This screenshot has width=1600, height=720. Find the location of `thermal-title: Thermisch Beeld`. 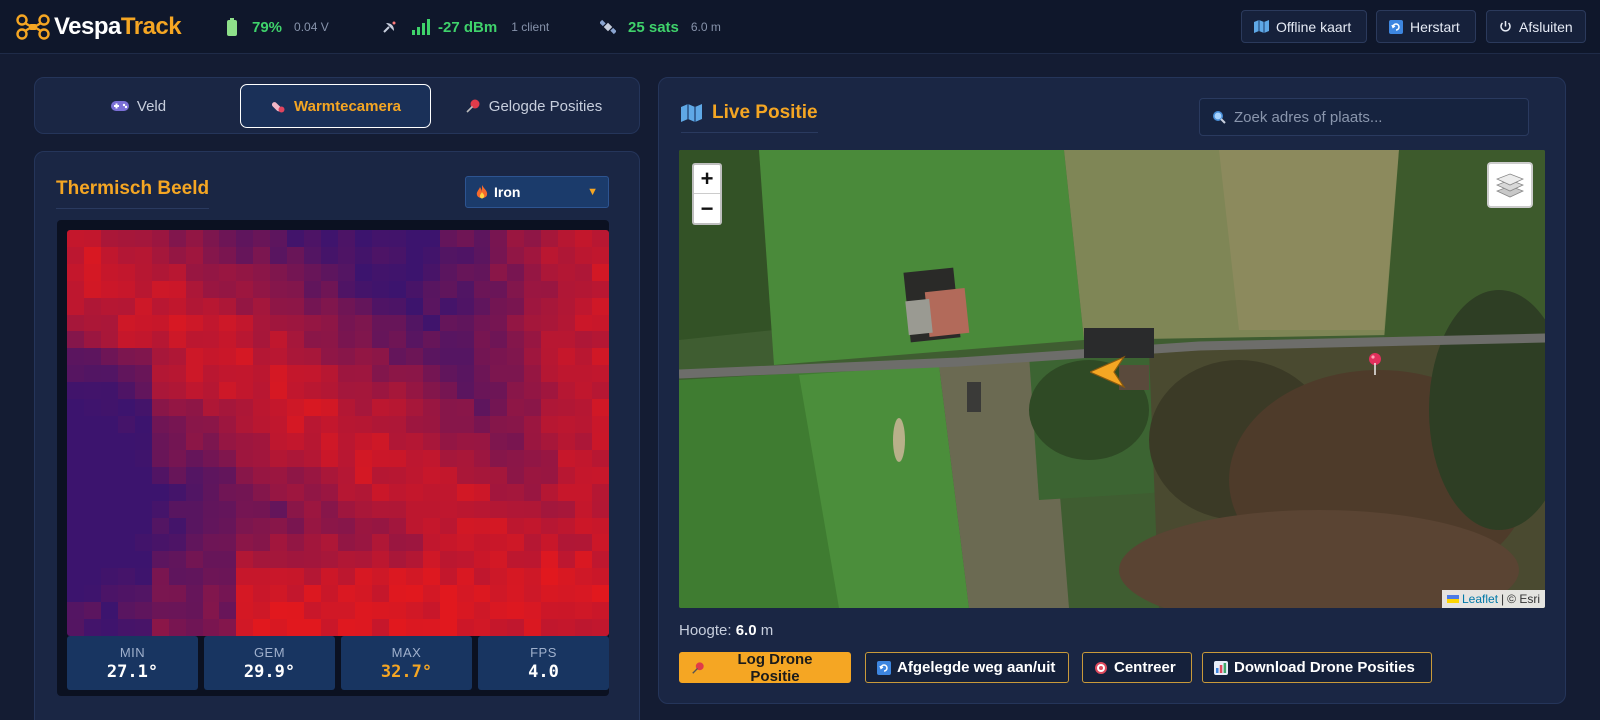

thermal-title: Thermisch Beeld is located at coordinates (133, 193).